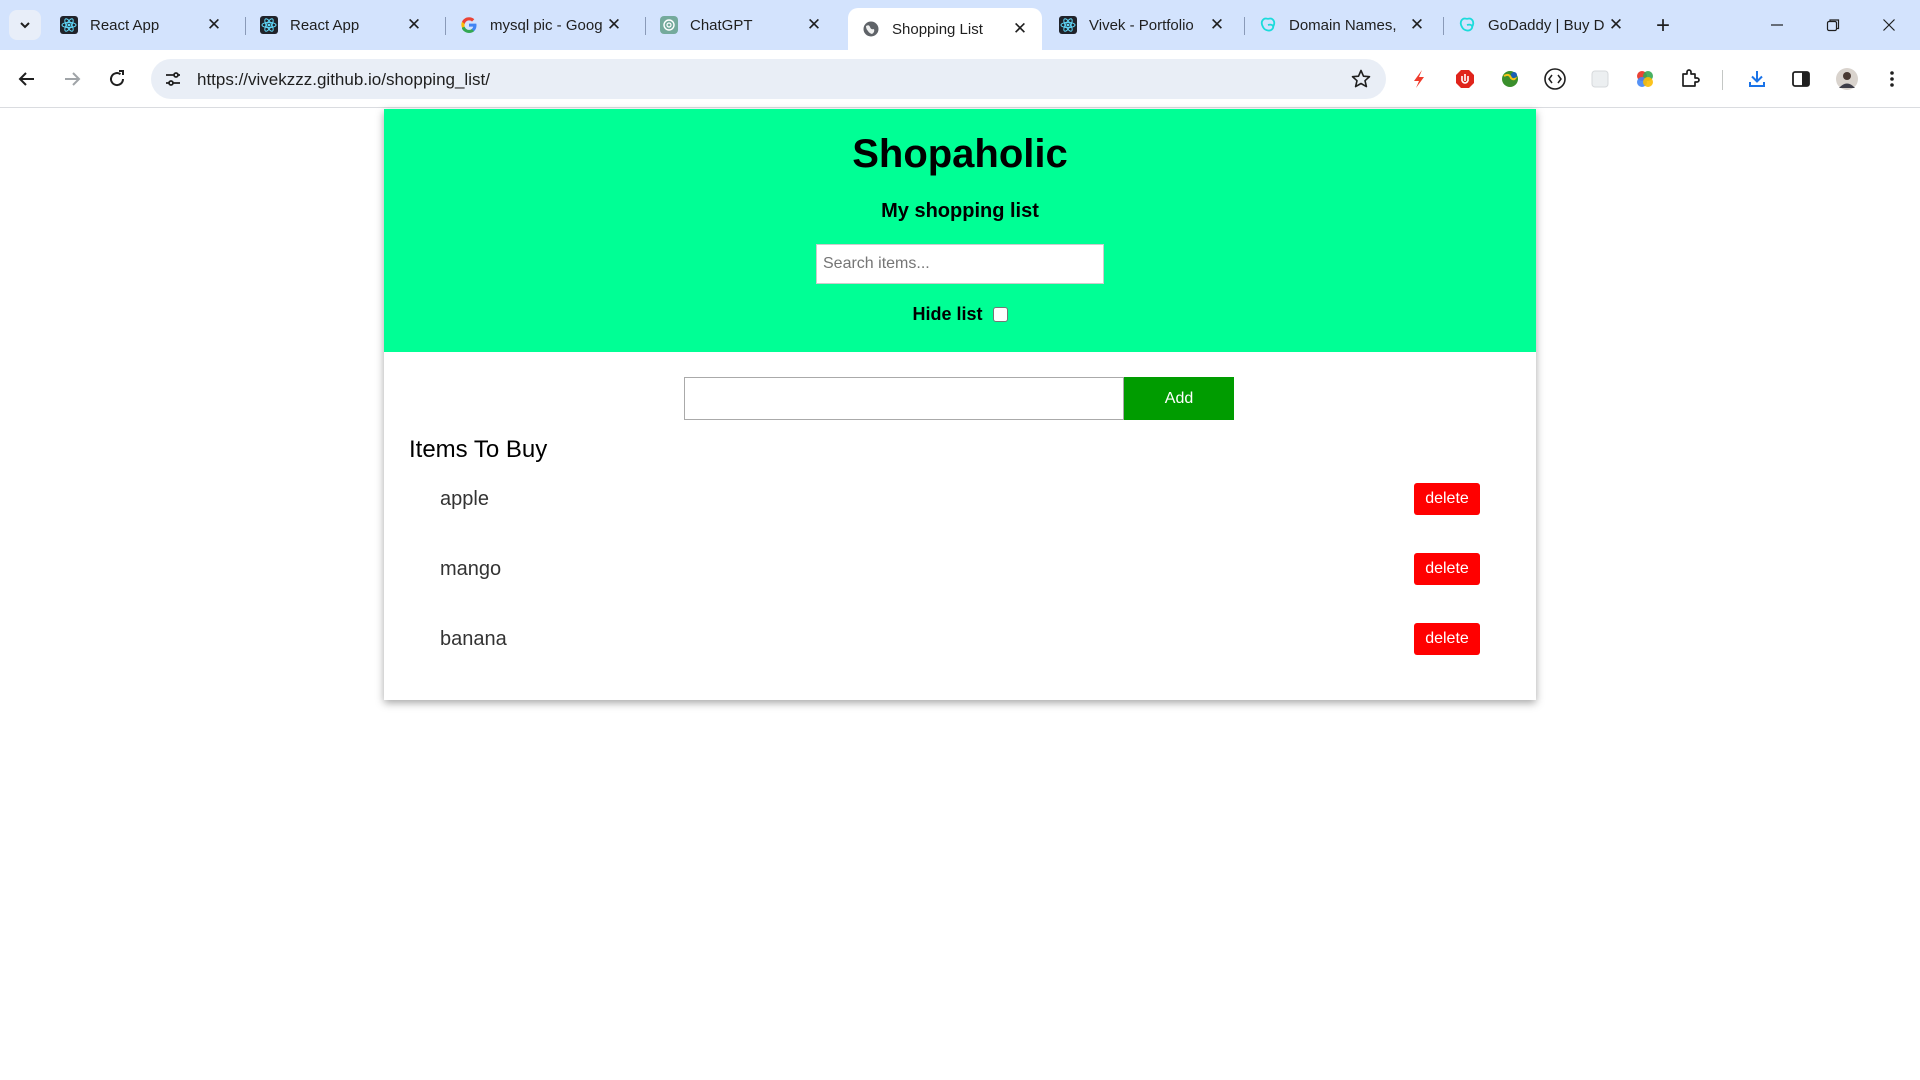  I want to click on item-label: apple, so click(464, 499).